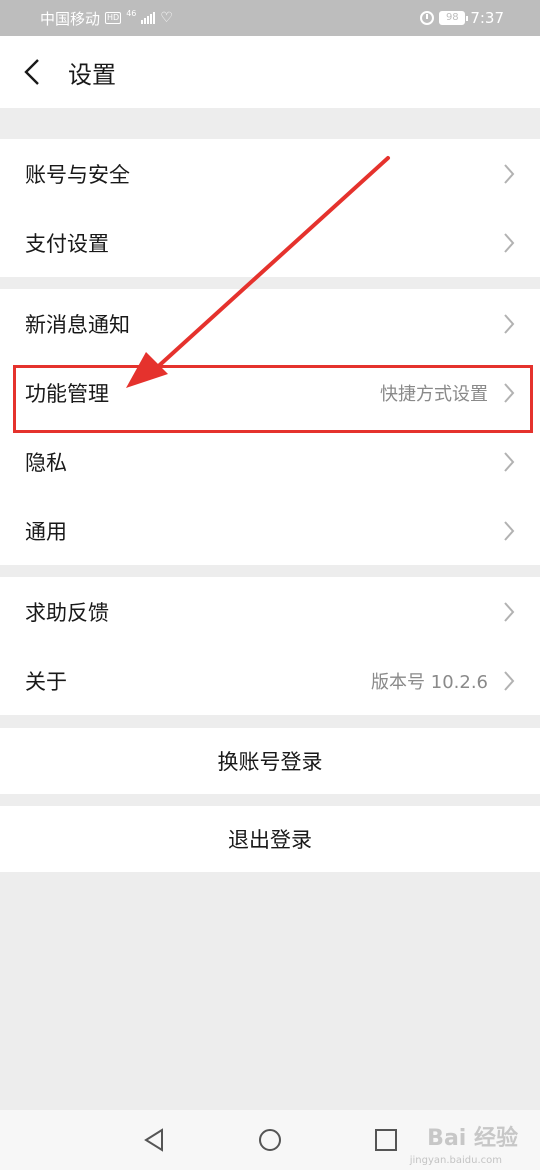 The image size is (540, 1170). What do you see at coordinates (46, 681) in the screenshot?
I see `settings-item-label: 关于` at bounding box center [46, 681].